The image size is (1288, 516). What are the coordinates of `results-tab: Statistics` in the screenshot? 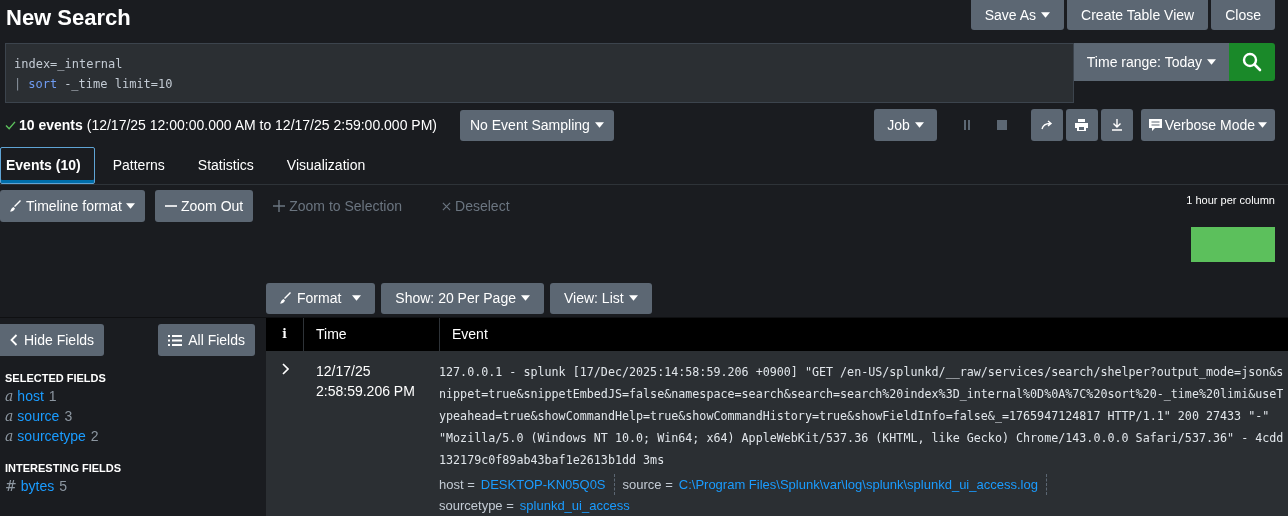 It's located at (224, 165).